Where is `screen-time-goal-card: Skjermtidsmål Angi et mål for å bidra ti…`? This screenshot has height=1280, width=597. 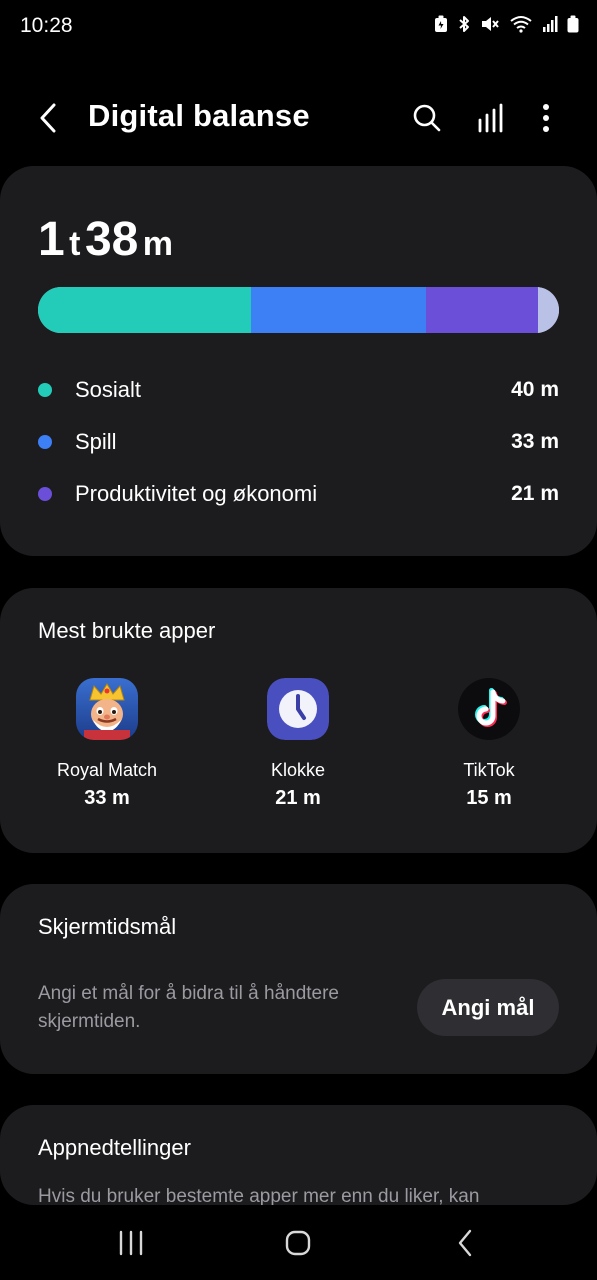 screen-time-goal-card: Skjermtidsmål Angi et mål for å bidra ti… is located at coordinates (298, 979).